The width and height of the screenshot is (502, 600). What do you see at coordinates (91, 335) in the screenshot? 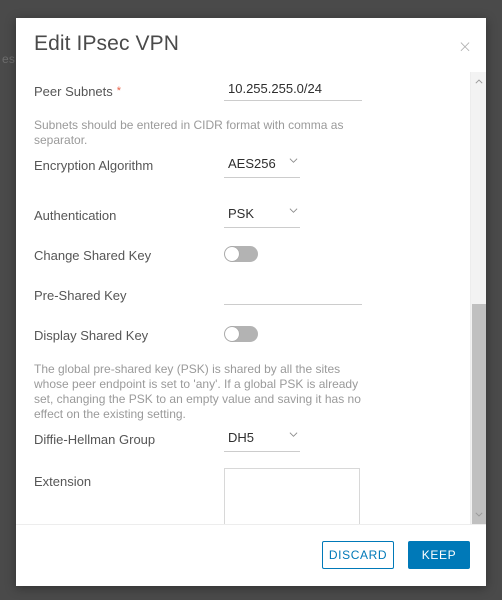
I see `display-shared-key-label: Display Shared Key` at bounding box center [91, 335].